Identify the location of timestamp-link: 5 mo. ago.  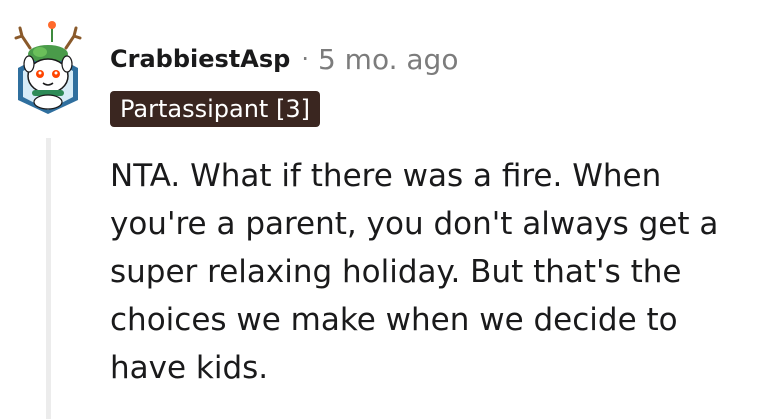
(388, 59).